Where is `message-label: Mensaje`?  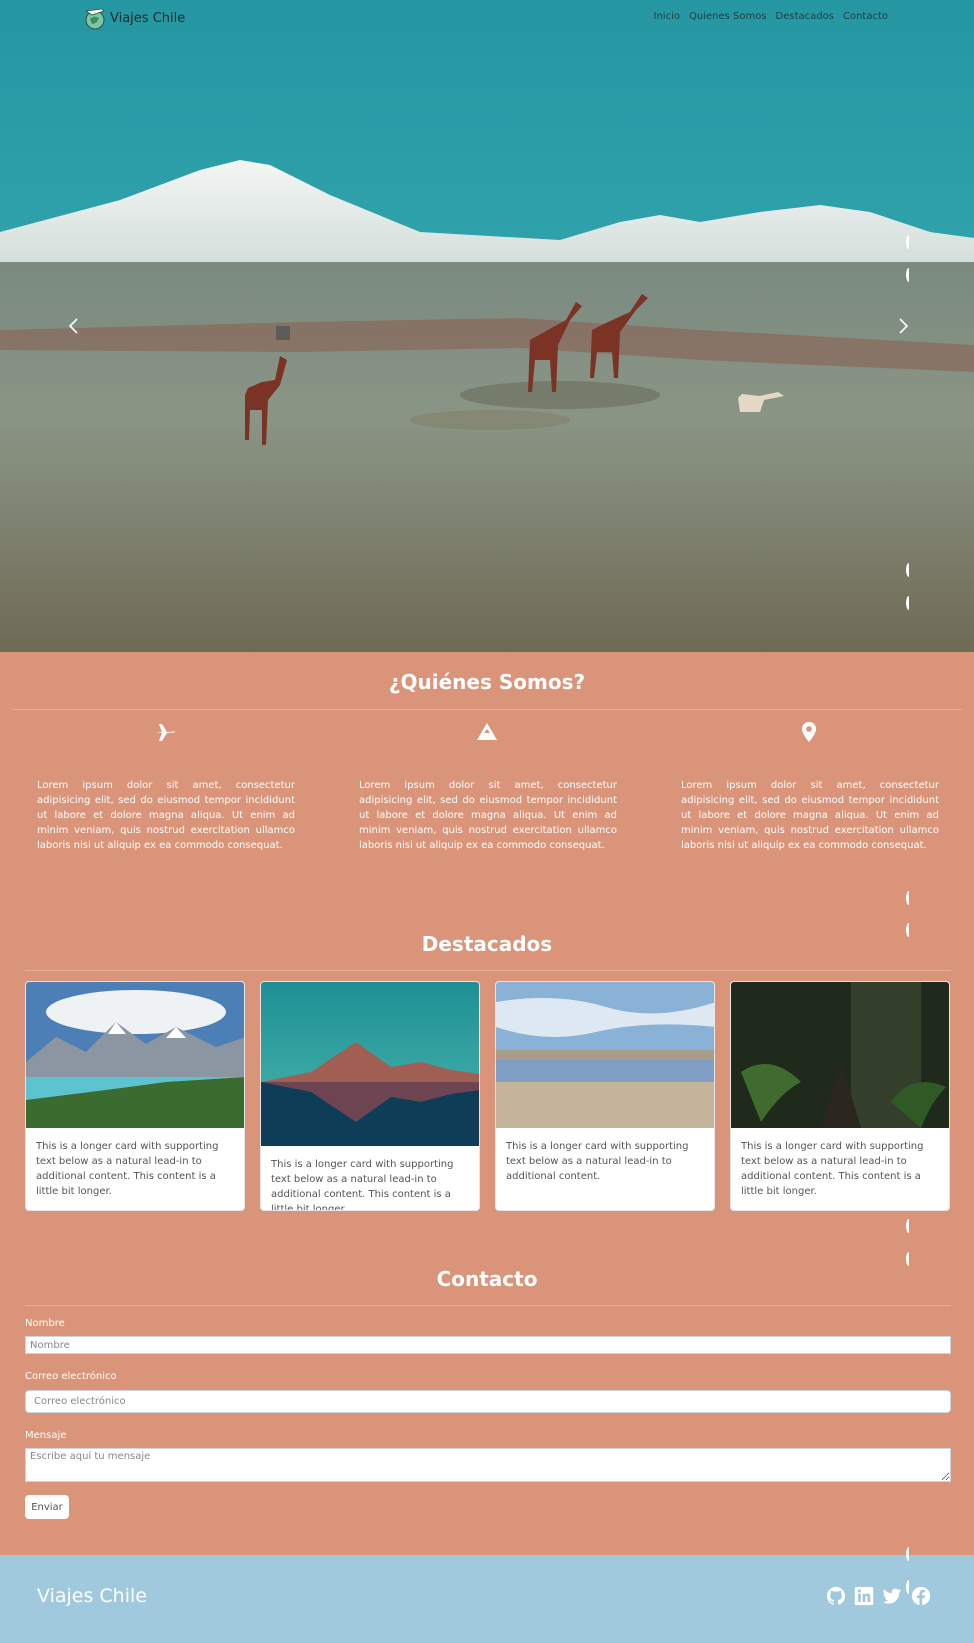 message-label: Mensaje is located at coordinates (46, 1435).